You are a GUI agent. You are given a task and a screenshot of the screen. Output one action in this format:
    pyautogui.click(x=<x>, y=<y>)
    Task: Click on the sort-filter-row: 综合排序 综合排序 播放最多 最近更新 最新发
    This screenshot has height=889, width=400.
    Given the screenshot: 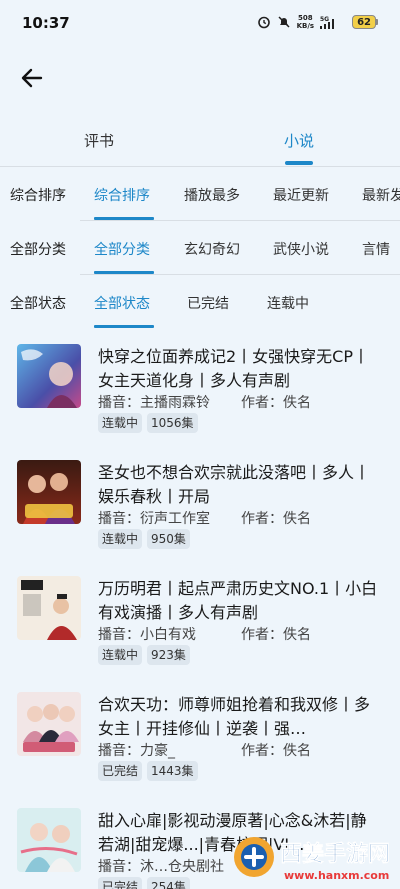 What is the action you would take?
    pyautogui.click(x=200, y=194)
    